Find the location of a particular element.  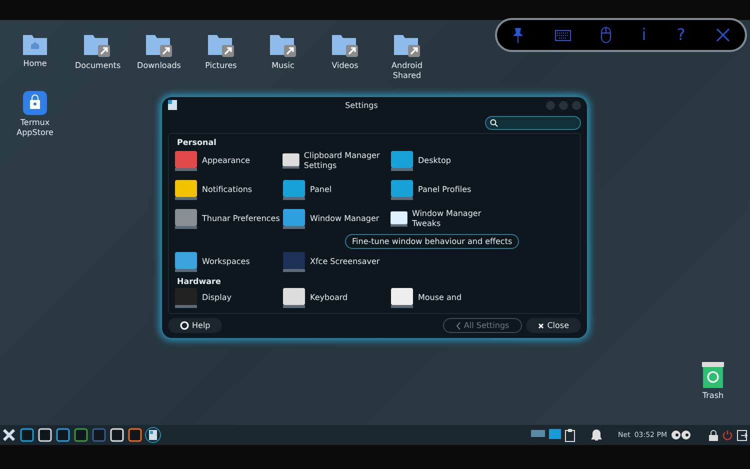

window-title: Settings is located at coordinates (361, 105).